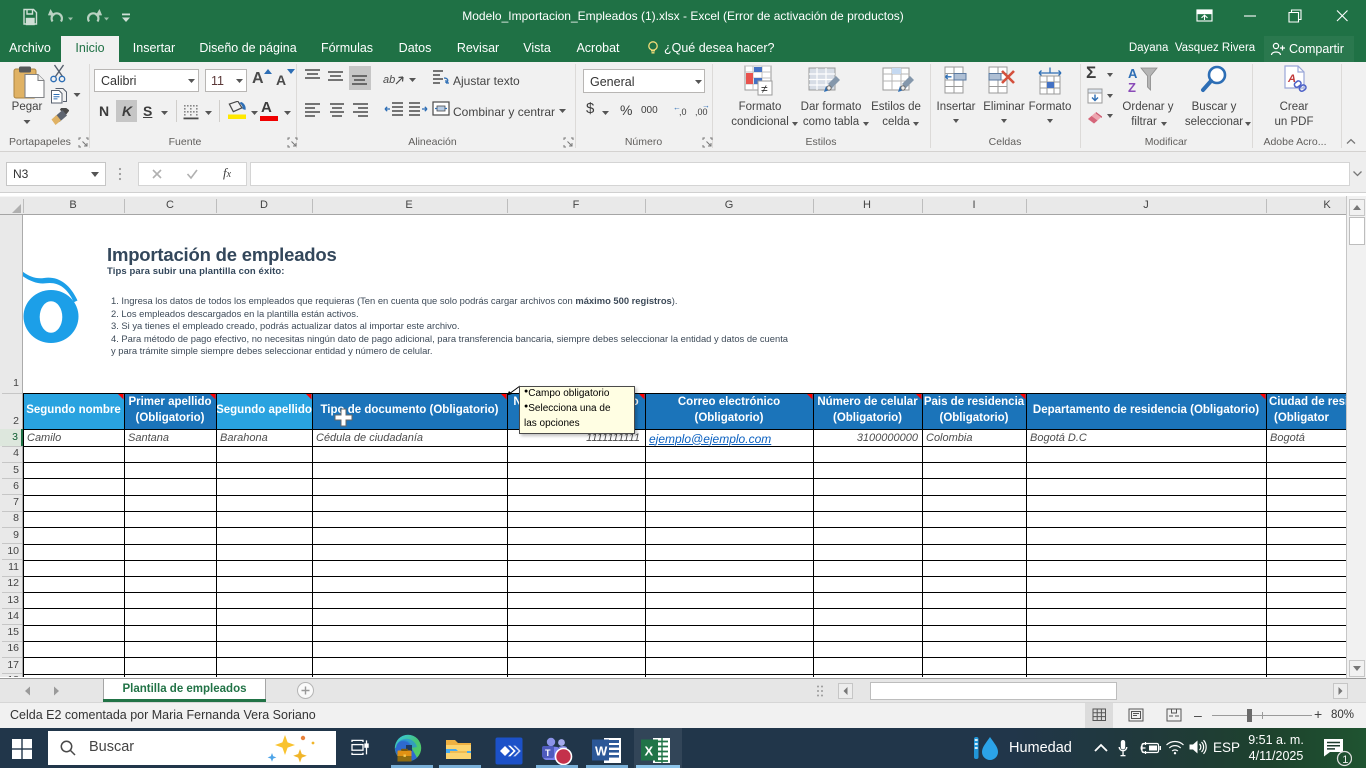 This screenshot has width=1366, height=768. What do you see at coordinates (1133, 73) in the screenshot?
I see `svg-text: A` at bounding box center [1133, 73].